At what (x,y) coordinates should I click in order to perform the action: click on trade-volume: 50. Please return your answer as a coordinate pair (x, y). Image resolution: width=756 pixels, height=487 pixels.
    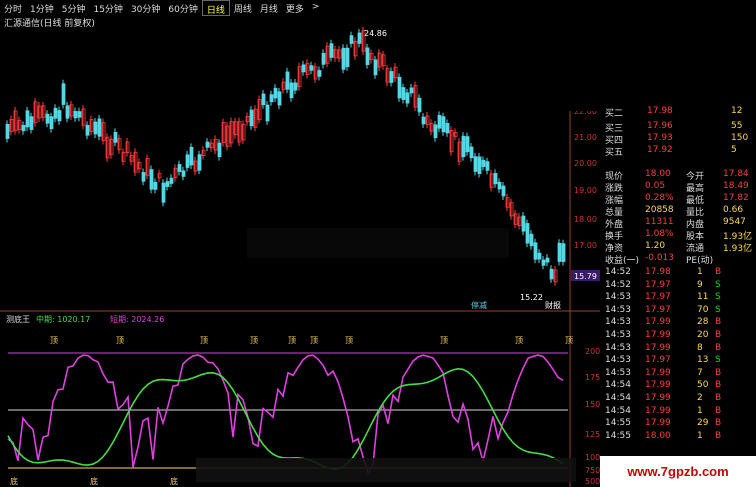
    Looking at the image, I should click on (703, 385).